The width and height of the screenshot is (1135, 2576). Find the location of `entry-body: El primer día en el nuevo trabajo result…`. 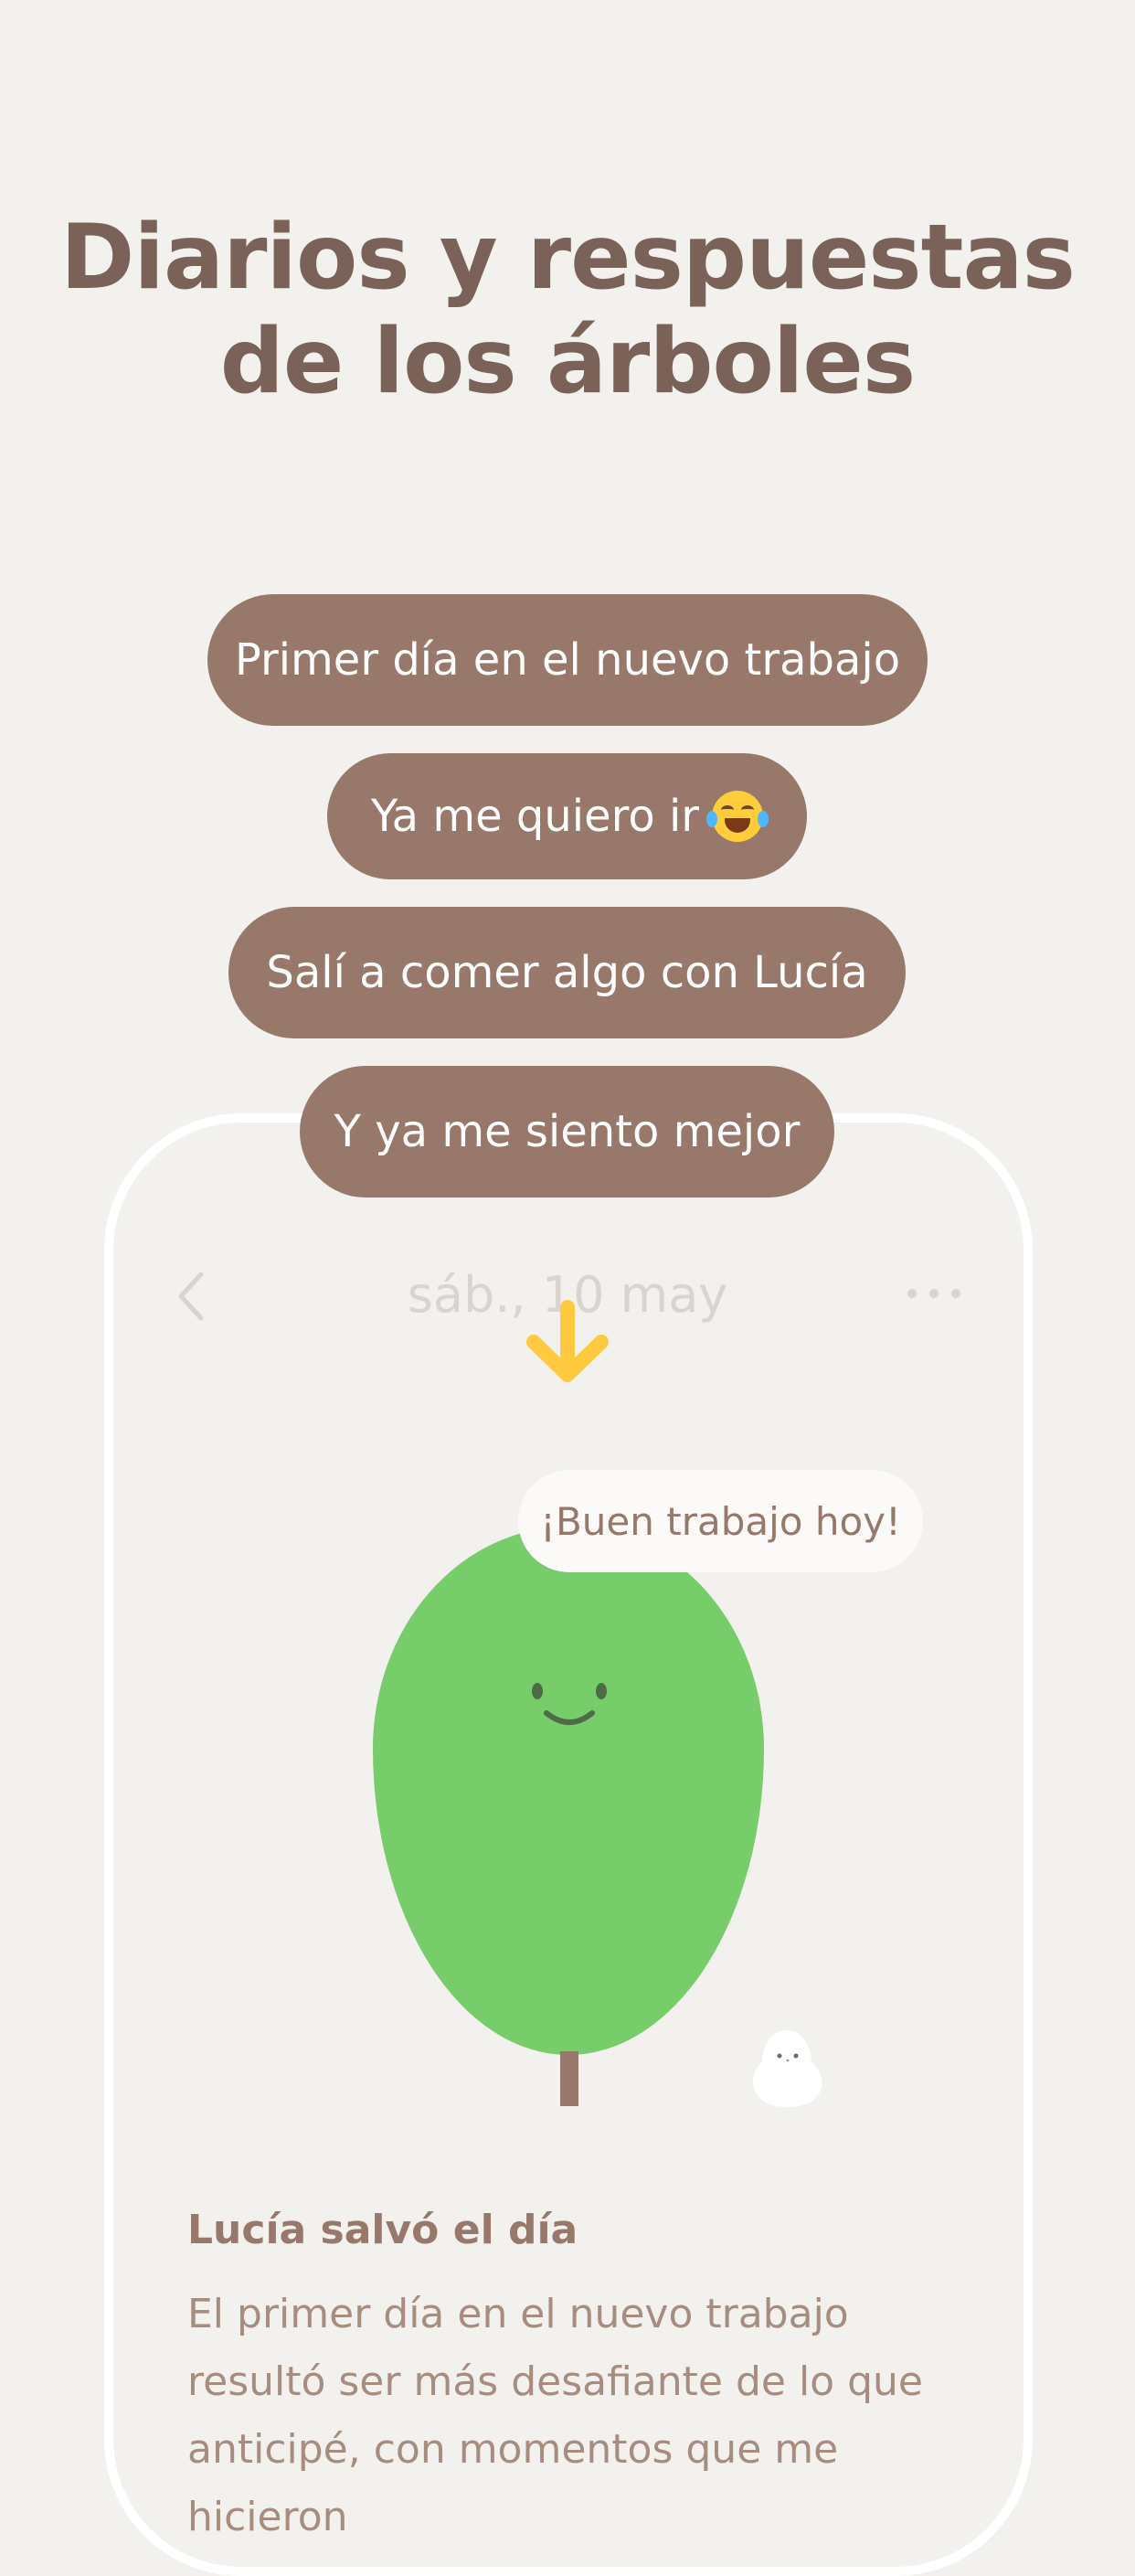

entry-body: El primer día en el nuevo trabajo result… is located at coordinates (555, 2415).